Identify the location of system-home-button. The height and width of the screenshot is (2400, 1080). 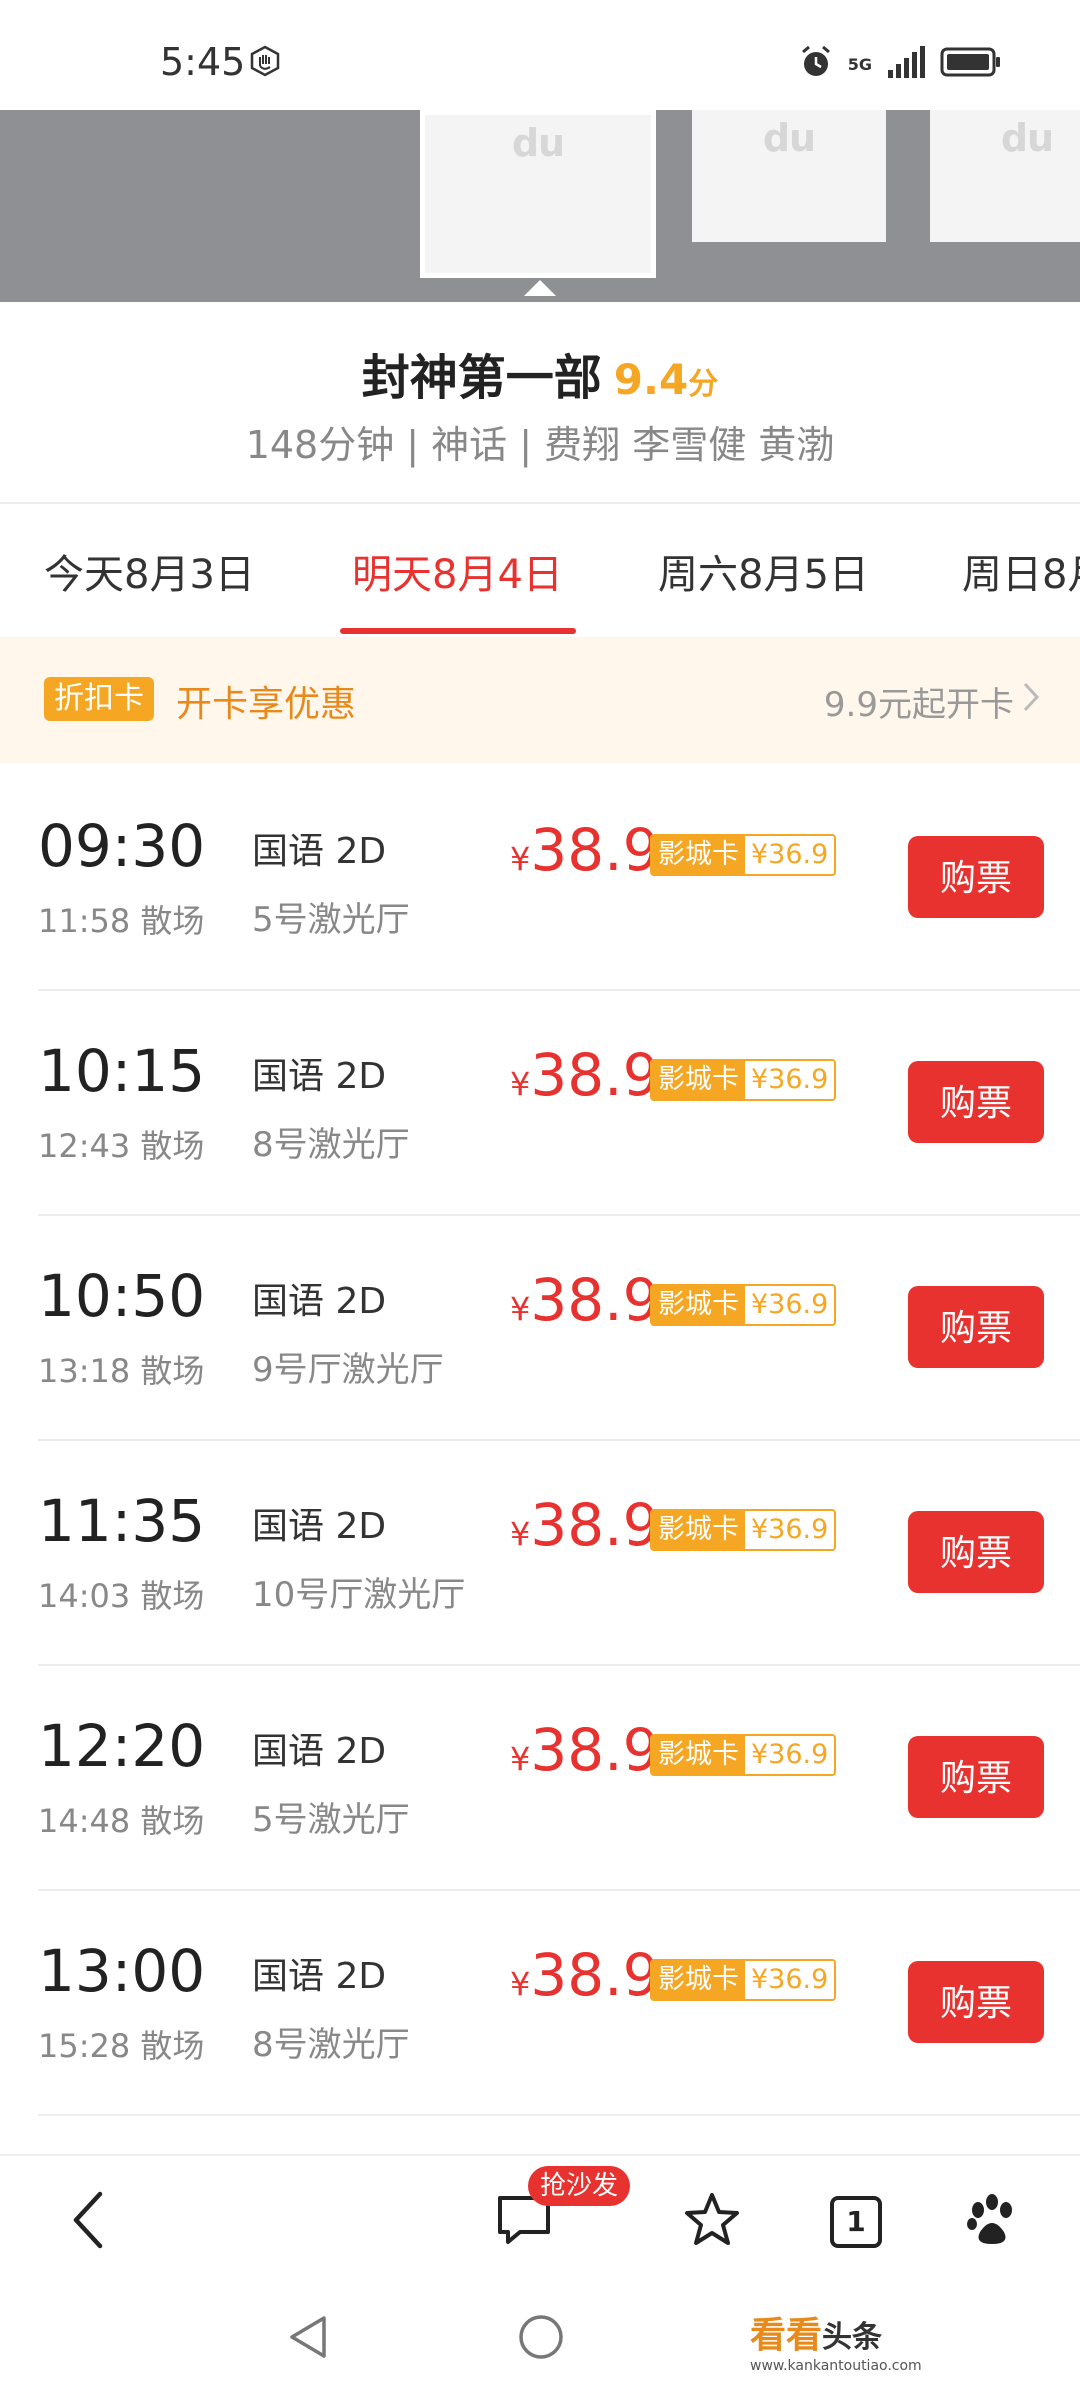
(541, 2339).